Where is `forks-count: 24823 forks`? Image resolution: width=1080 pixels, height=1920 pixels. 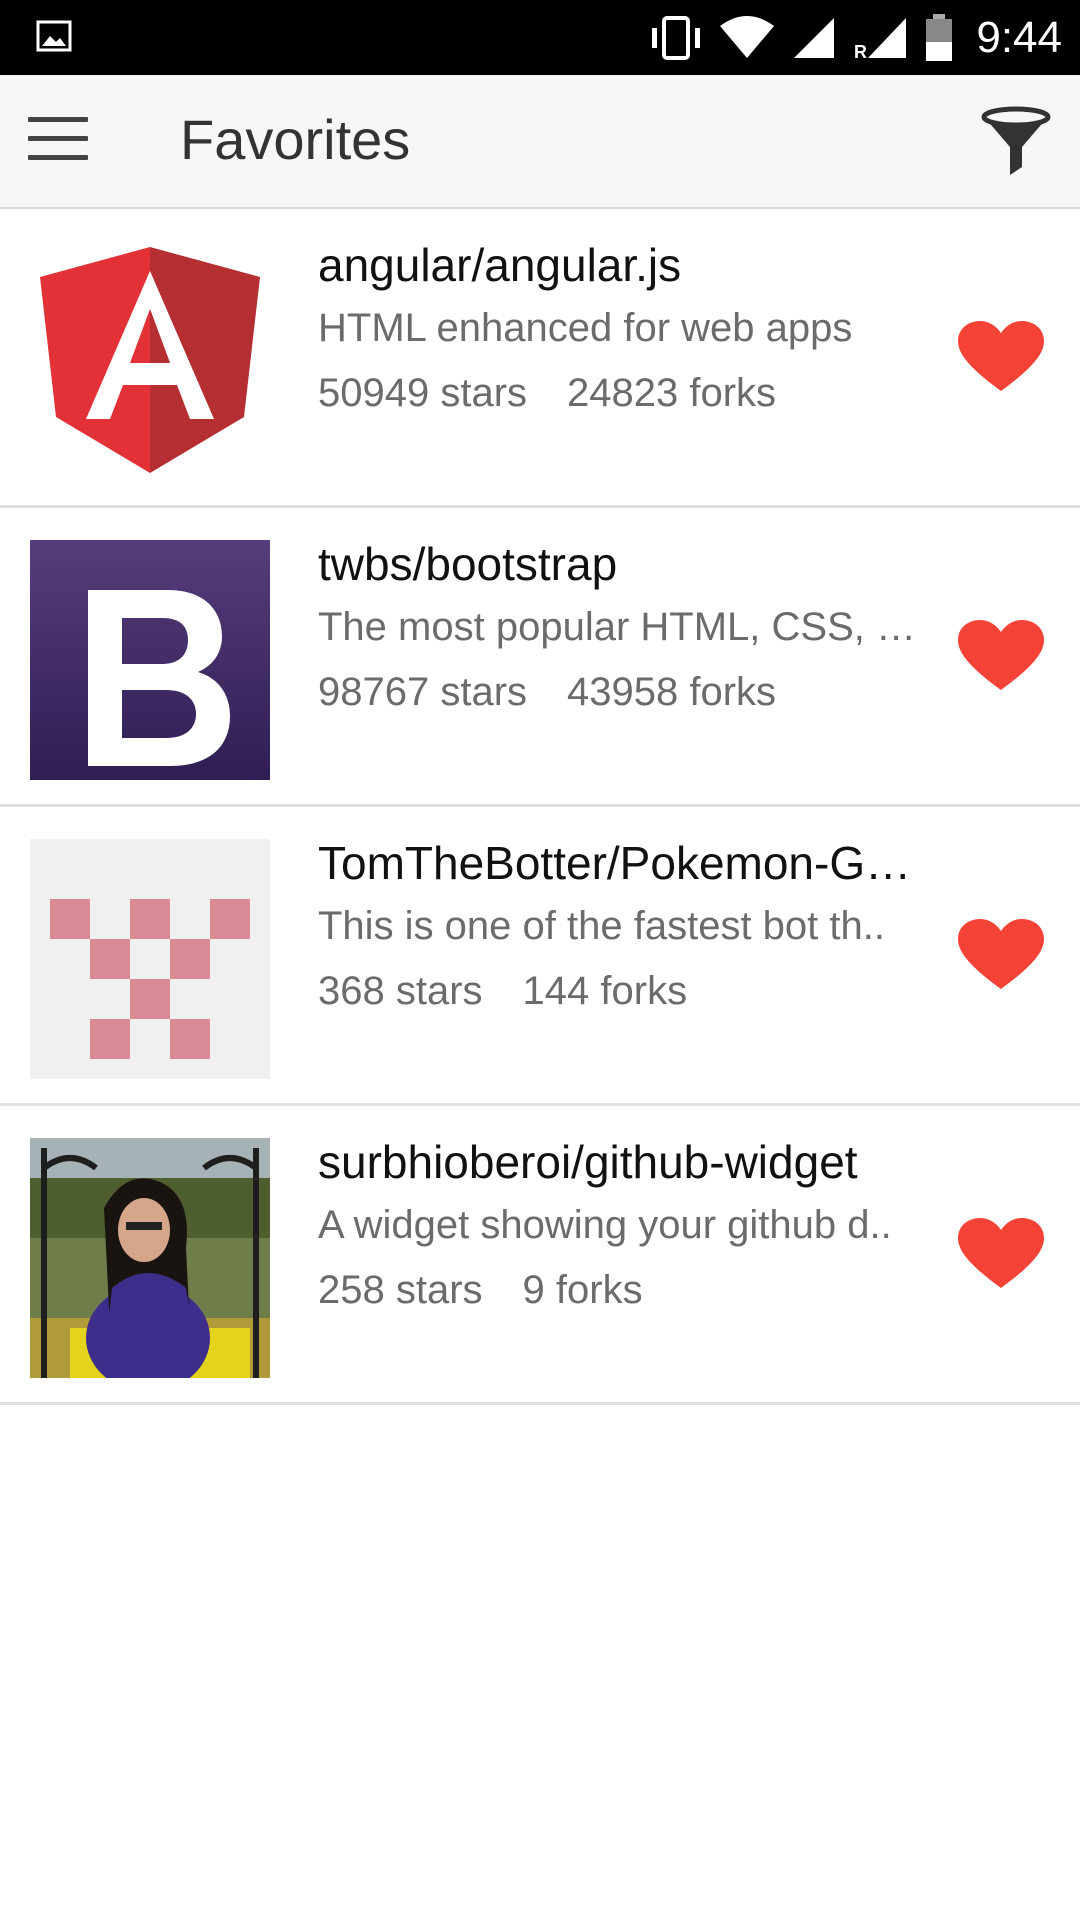 forks-count: 24823 forks is located at coordinates (672, 393).